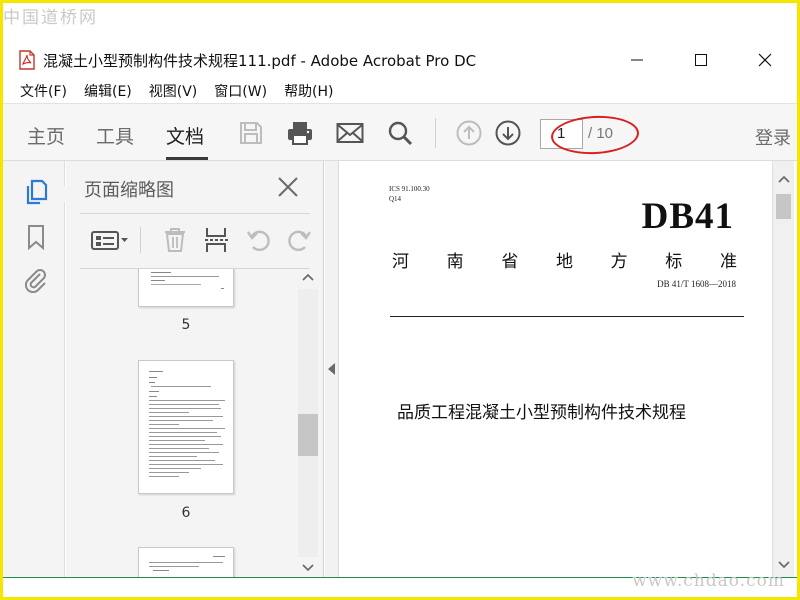 This screenshot has height=600, width=800. Describe the element at coordinates (140, 240) in the screenshot. I see `panel-tool-separator` at that location.